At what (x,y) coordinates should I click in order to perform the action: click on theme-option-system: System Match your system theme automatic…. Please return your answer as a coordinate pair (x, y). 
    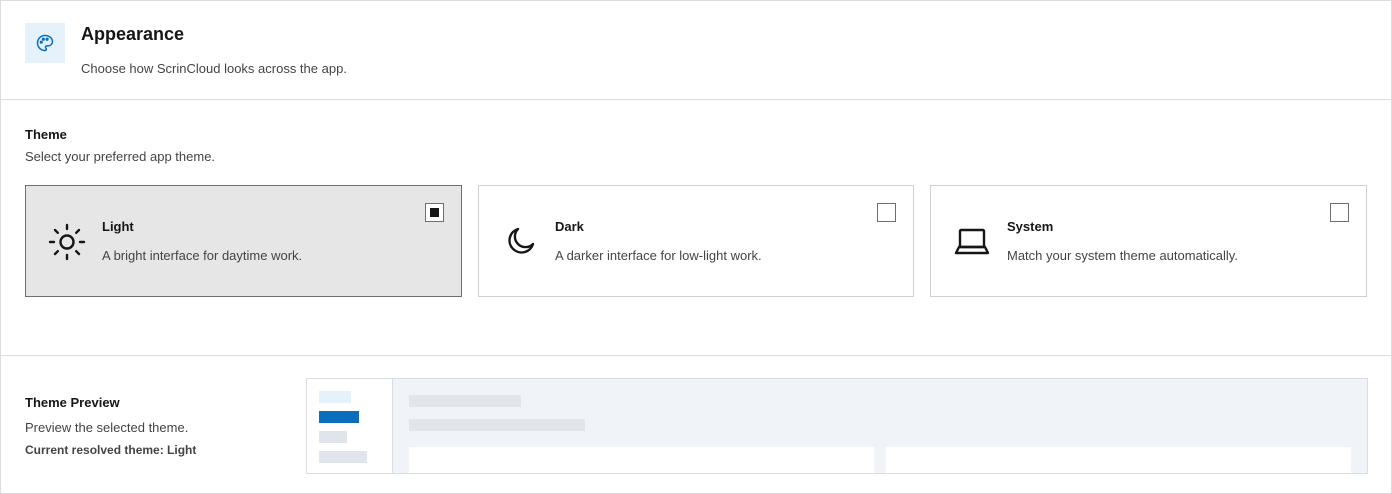
    Looking at the image, I should click on (1148, 241).